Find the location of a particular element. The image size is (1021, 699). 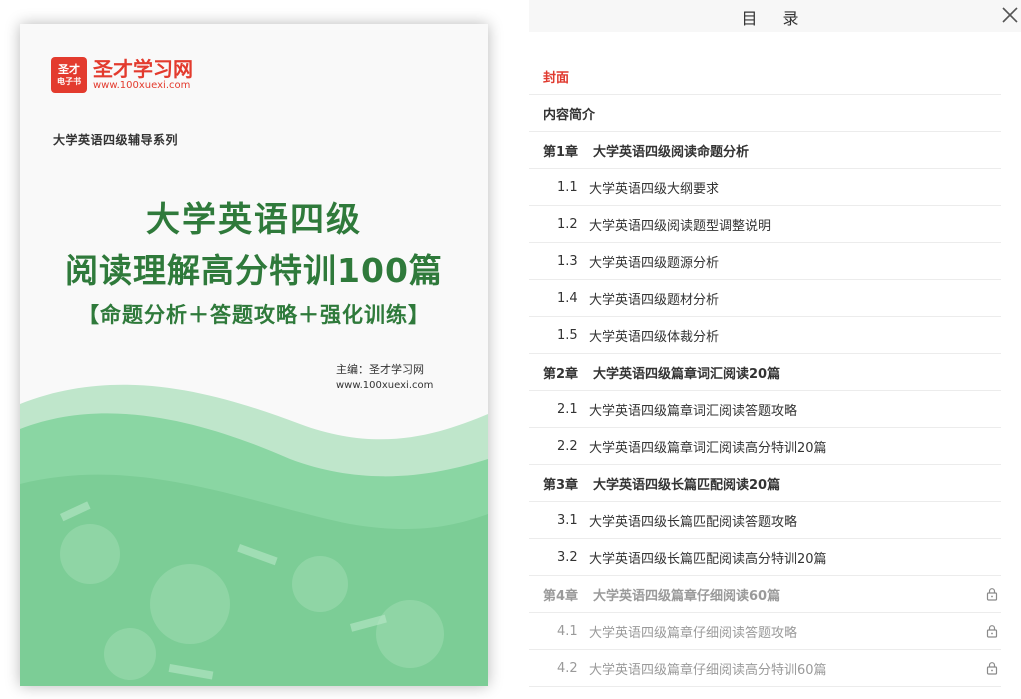

toc-item-number: 1.1 is located at coordinates (567, 187).